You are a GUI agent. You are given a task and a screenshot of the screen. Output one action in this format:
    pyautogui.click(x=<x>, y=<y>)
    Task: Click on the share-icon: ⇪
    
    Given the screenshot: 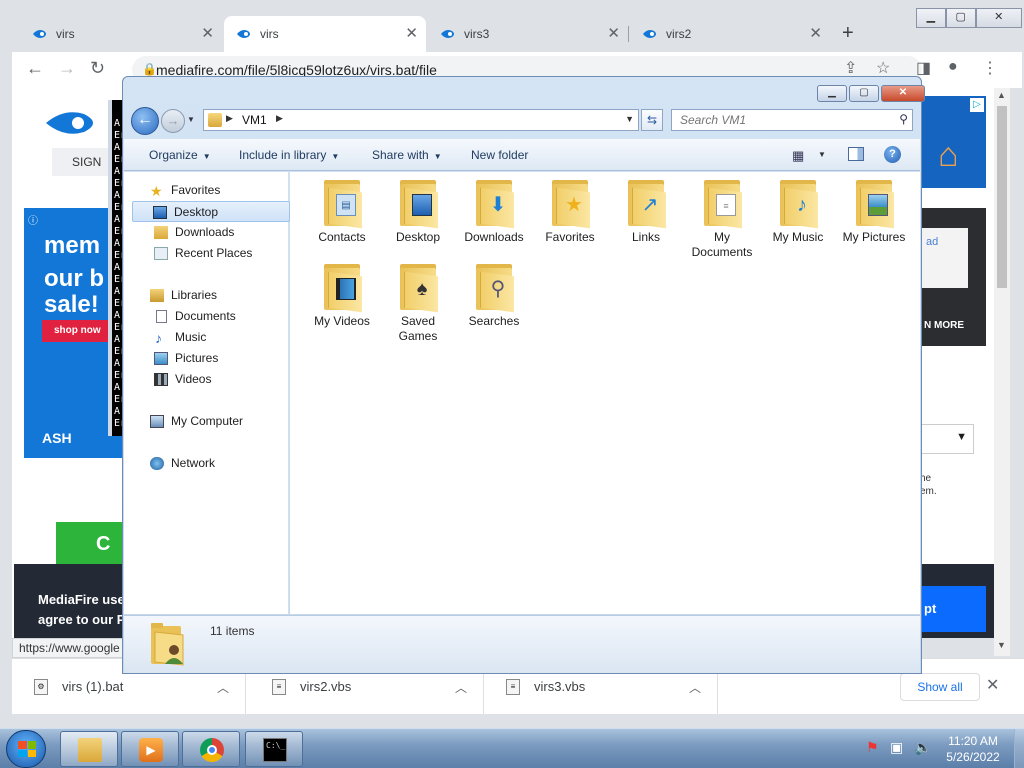 What is the action you would take?
    pyautogui.click(x=850, y=68)
    